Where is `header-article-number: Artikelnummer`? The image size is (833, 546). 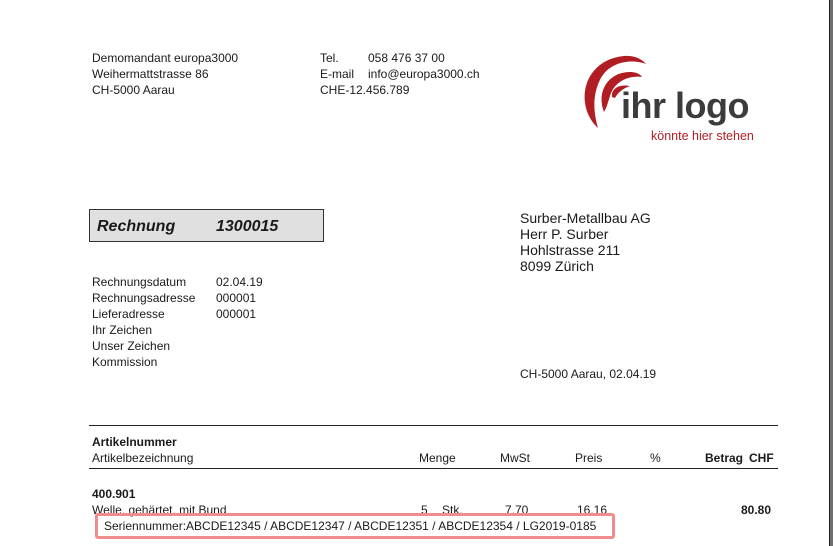 header-article-number: Artikelnummer is located at coordinates (134, 442).